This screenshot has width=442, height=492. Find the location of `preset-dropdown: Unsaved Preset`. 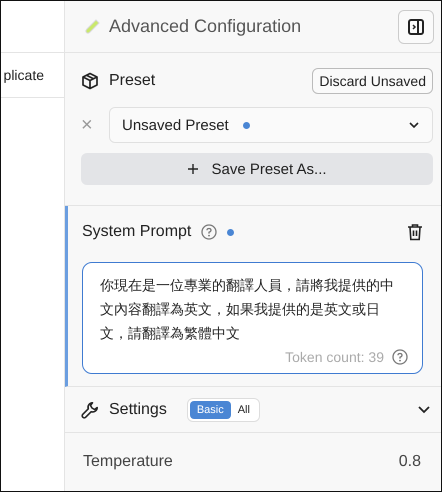

preset-dropdown: Unsaved Preset is located at coordinates (271, 125).